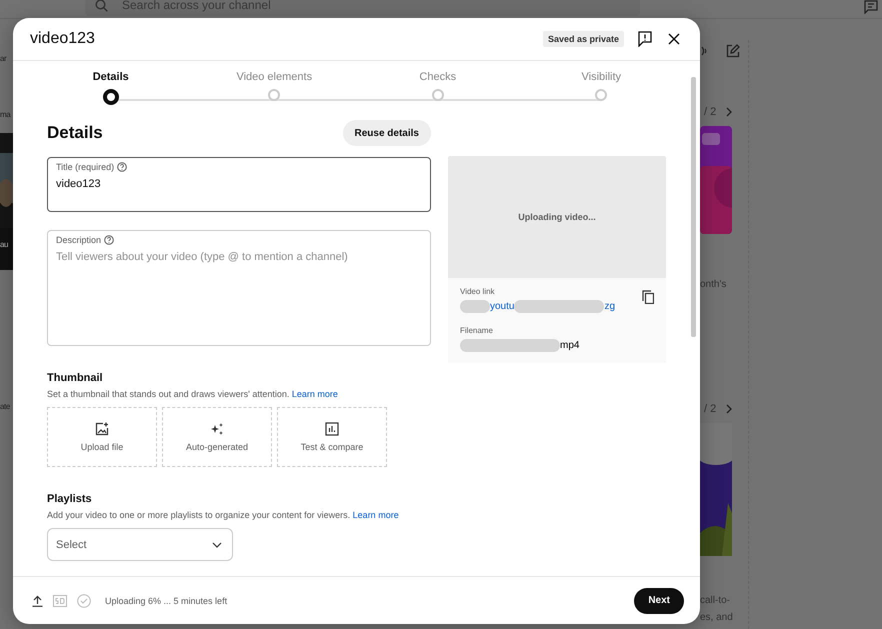 This screenshot has height=629, width=882. What do you see at coordinates (239, 275) in the screenshot?
I see `description-input: Tell viewers about your video (type @ to mention a channel)` at bounding box center [239, 275].